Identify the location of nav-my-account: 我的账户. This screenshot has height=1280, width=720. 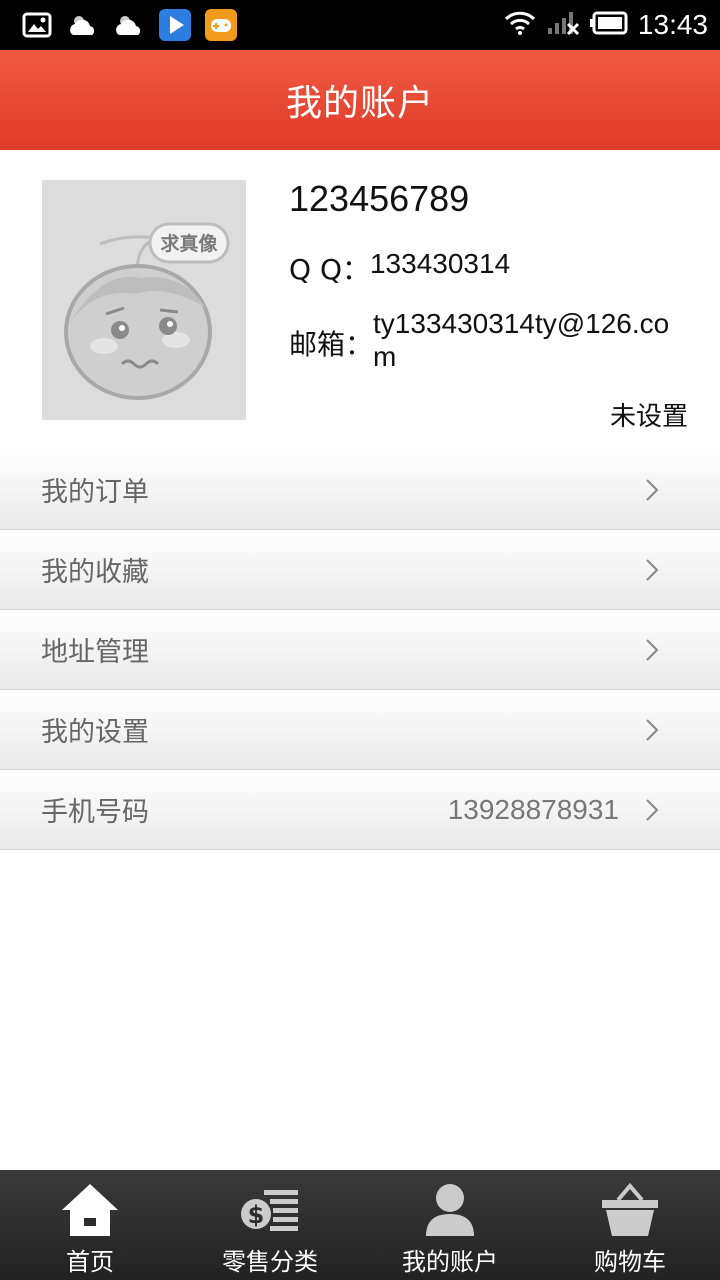
(450, 1225).